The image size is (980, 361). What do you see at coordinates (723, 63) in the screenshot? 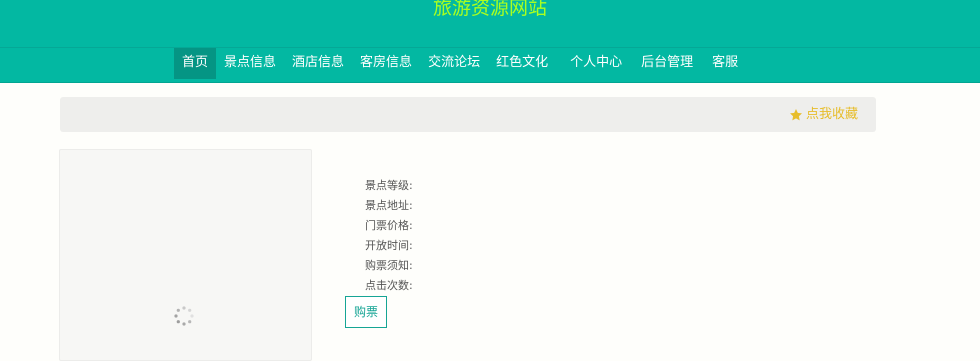
I see `nav-item-customer-service: 客服` at bounding box center [723, 63].